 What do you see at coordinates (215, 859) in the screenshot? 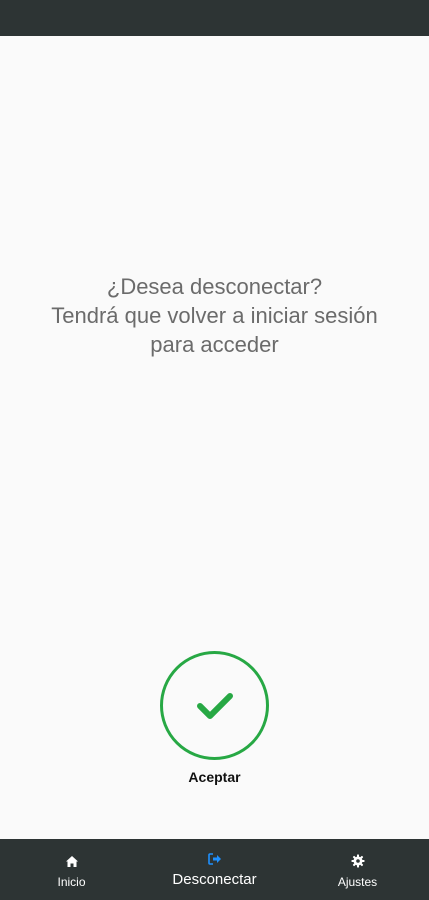
I see `logout-icon` at bounding box center [215, 859].